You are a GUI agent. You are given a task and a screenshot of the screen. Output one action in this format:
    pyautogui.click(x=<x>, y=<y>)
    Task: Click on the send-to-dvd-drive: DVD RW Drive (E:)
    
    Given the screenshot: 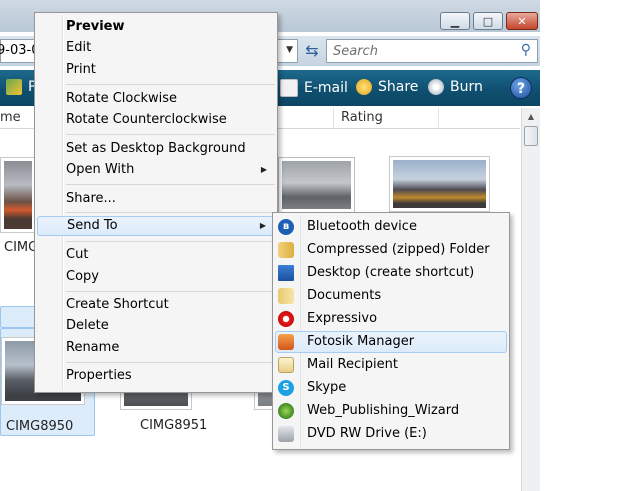 What is the action you would take?
    pyautogui.click(x=391, y=434)
    